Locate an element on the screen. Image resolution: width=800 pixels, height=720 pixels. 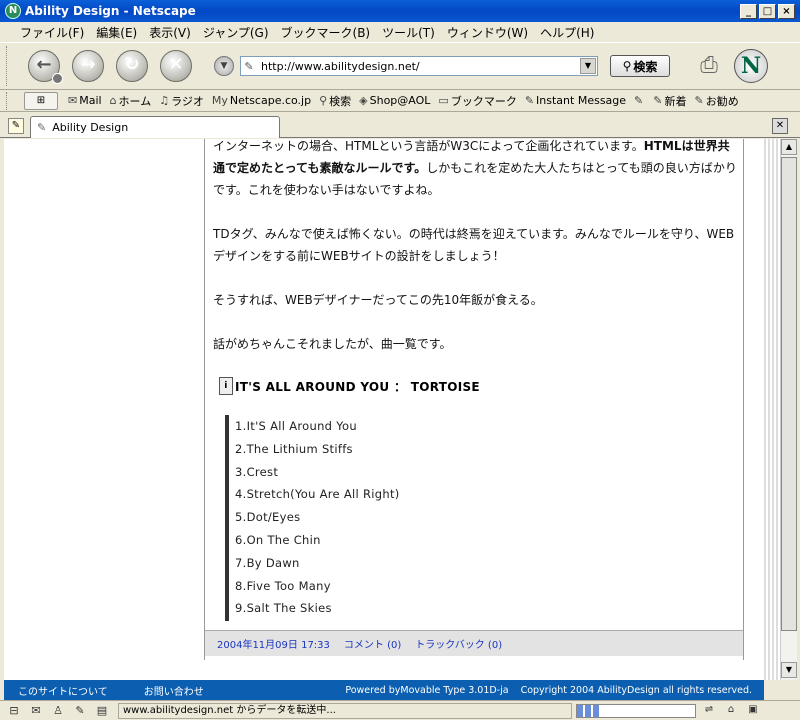
forward-arrow-icon: → is located at coordinates (88, 64).